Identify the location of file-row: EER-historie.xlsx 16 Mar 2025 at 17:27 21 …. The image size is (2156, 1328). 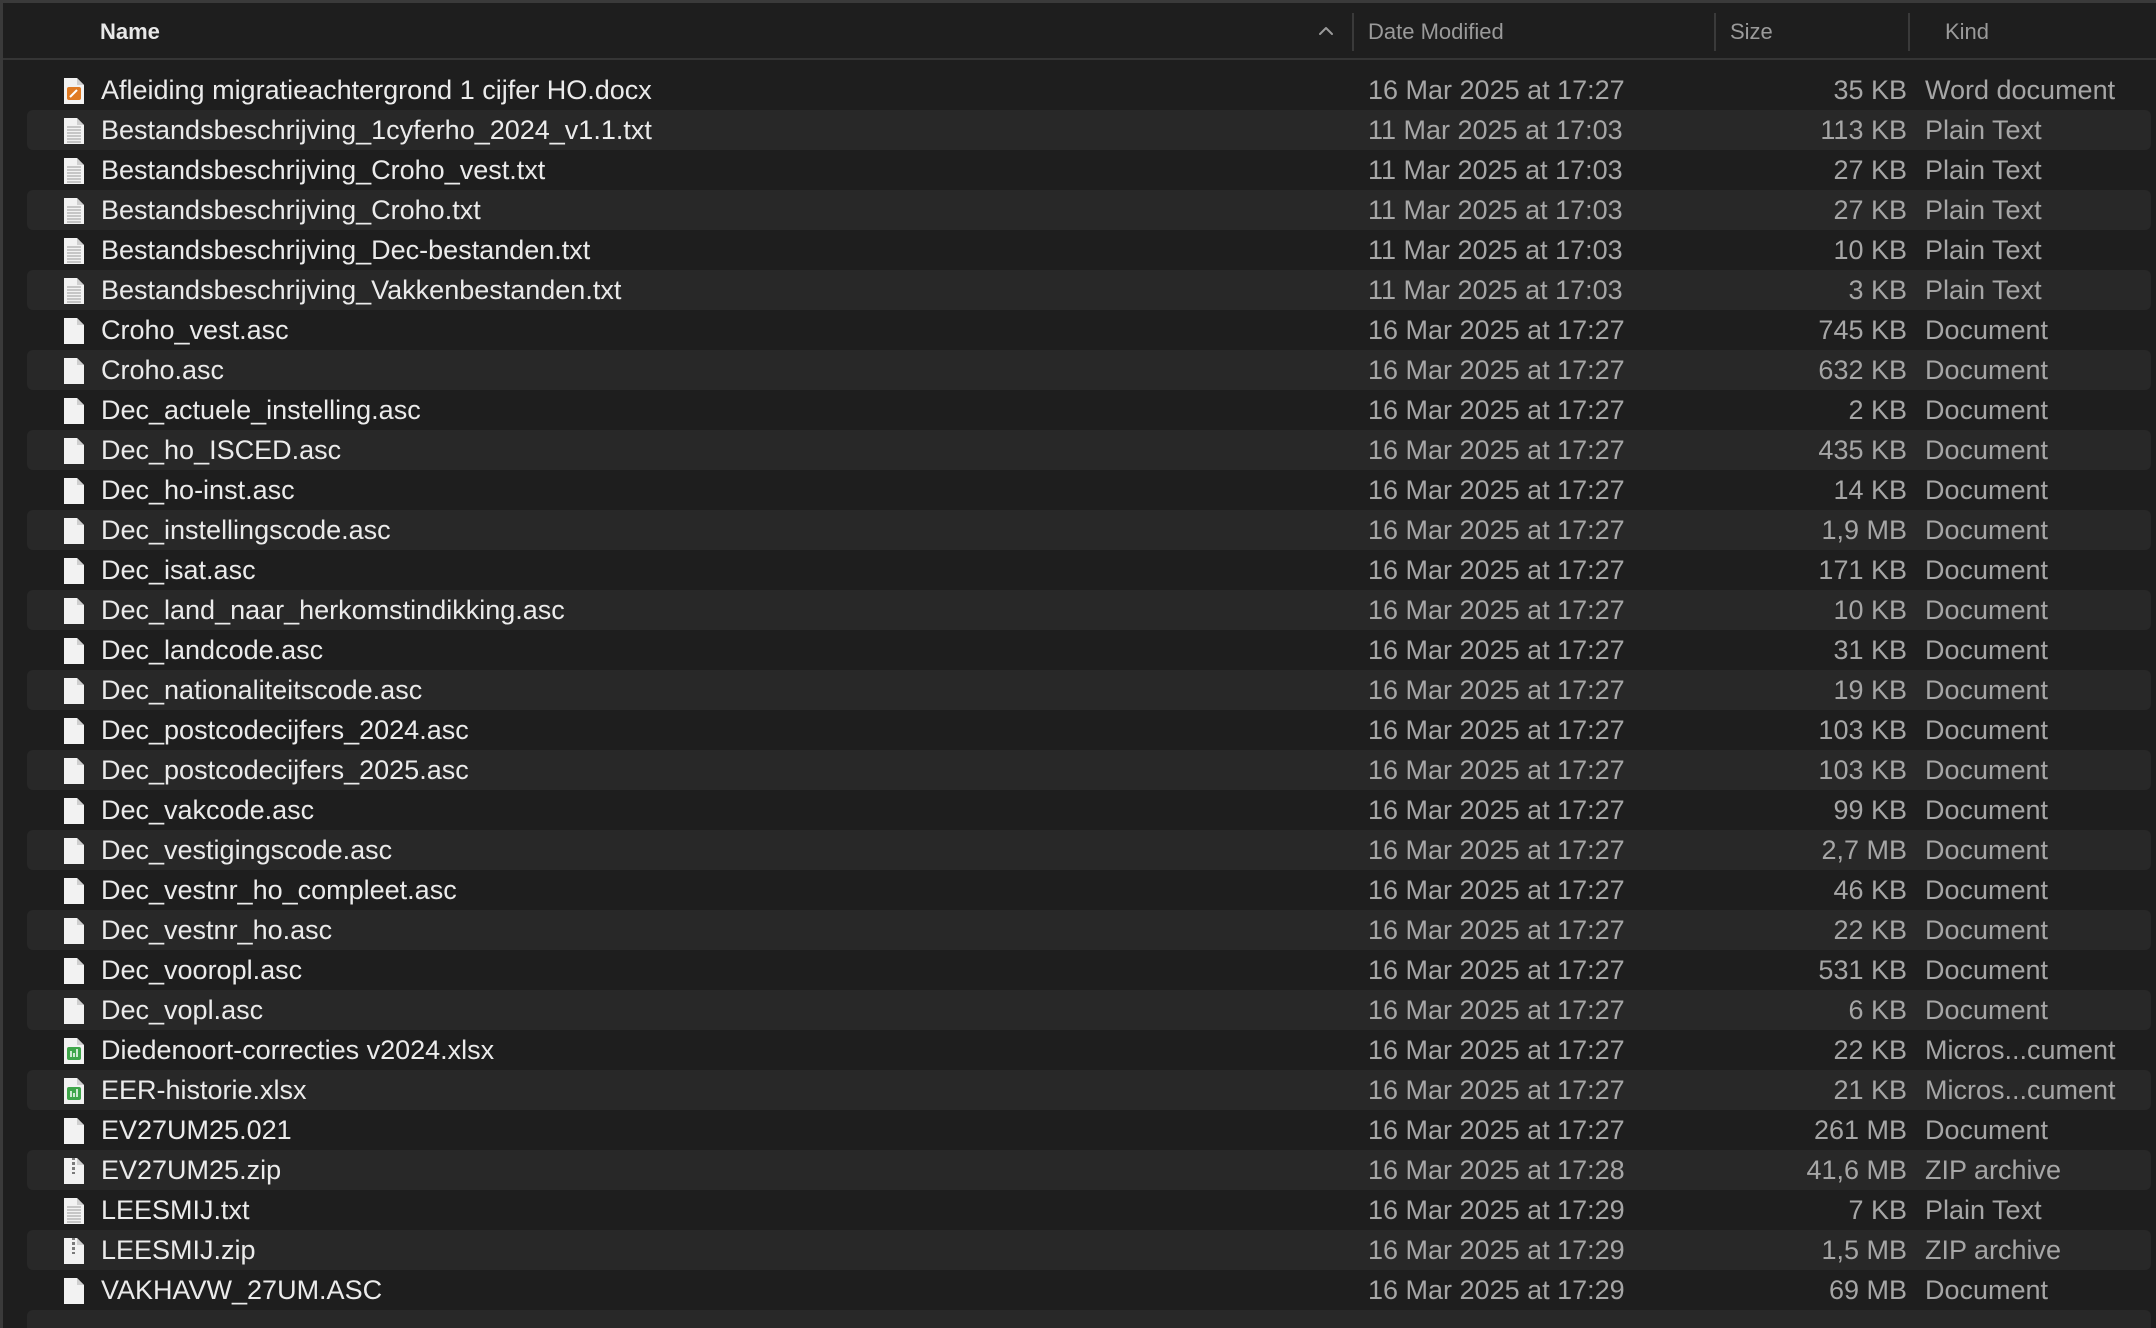
(1089, 1090).